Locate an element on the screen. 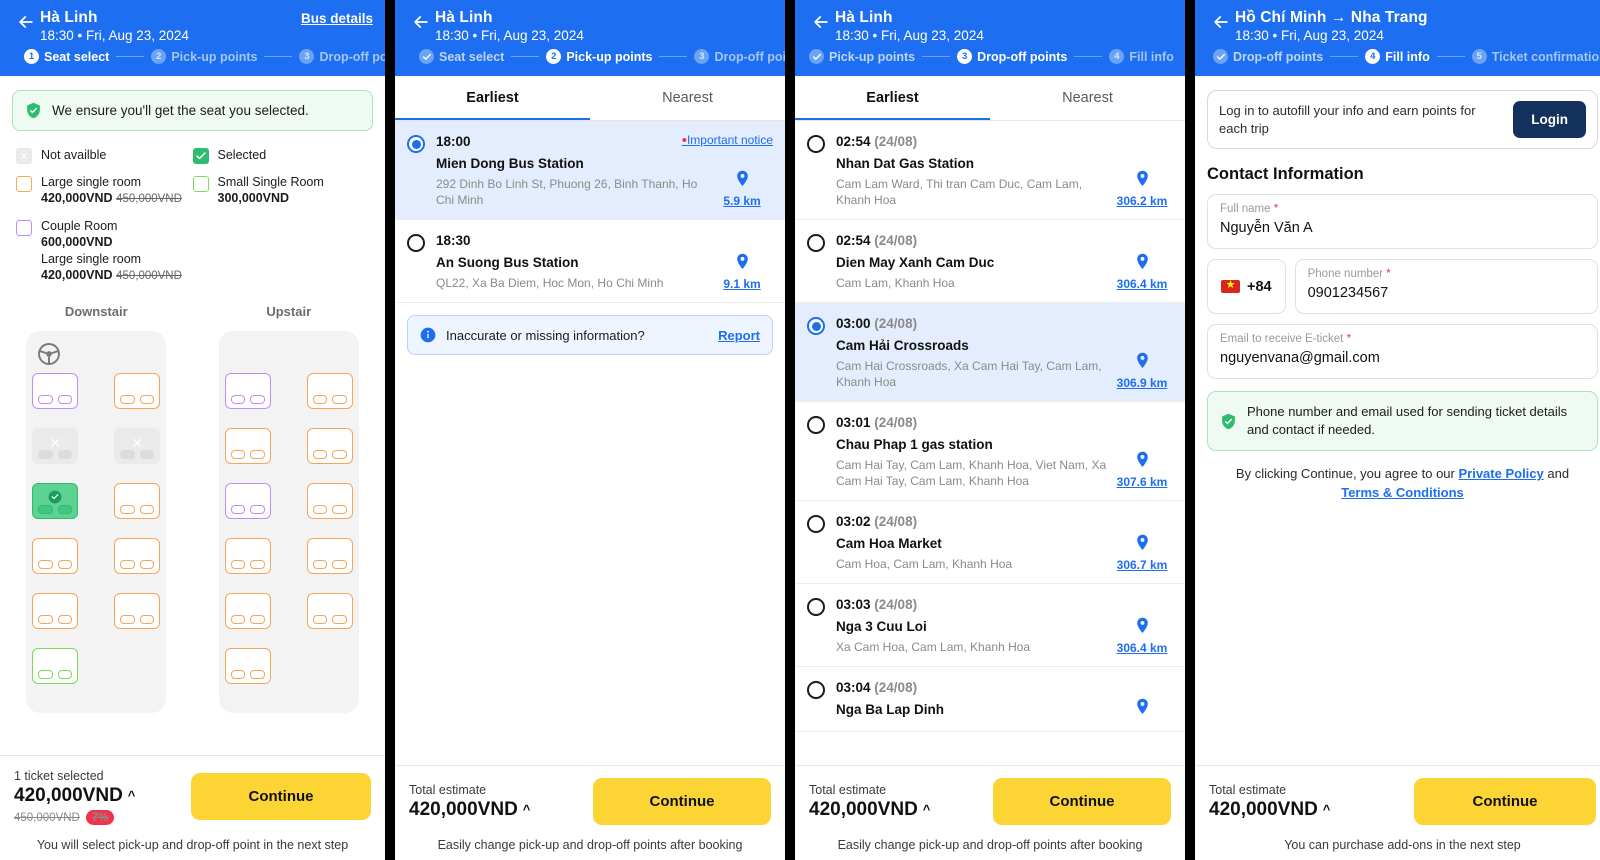 The image size is (1600, 860). phone-number-value: 0901234567 is located at coordinates (1446, 293).